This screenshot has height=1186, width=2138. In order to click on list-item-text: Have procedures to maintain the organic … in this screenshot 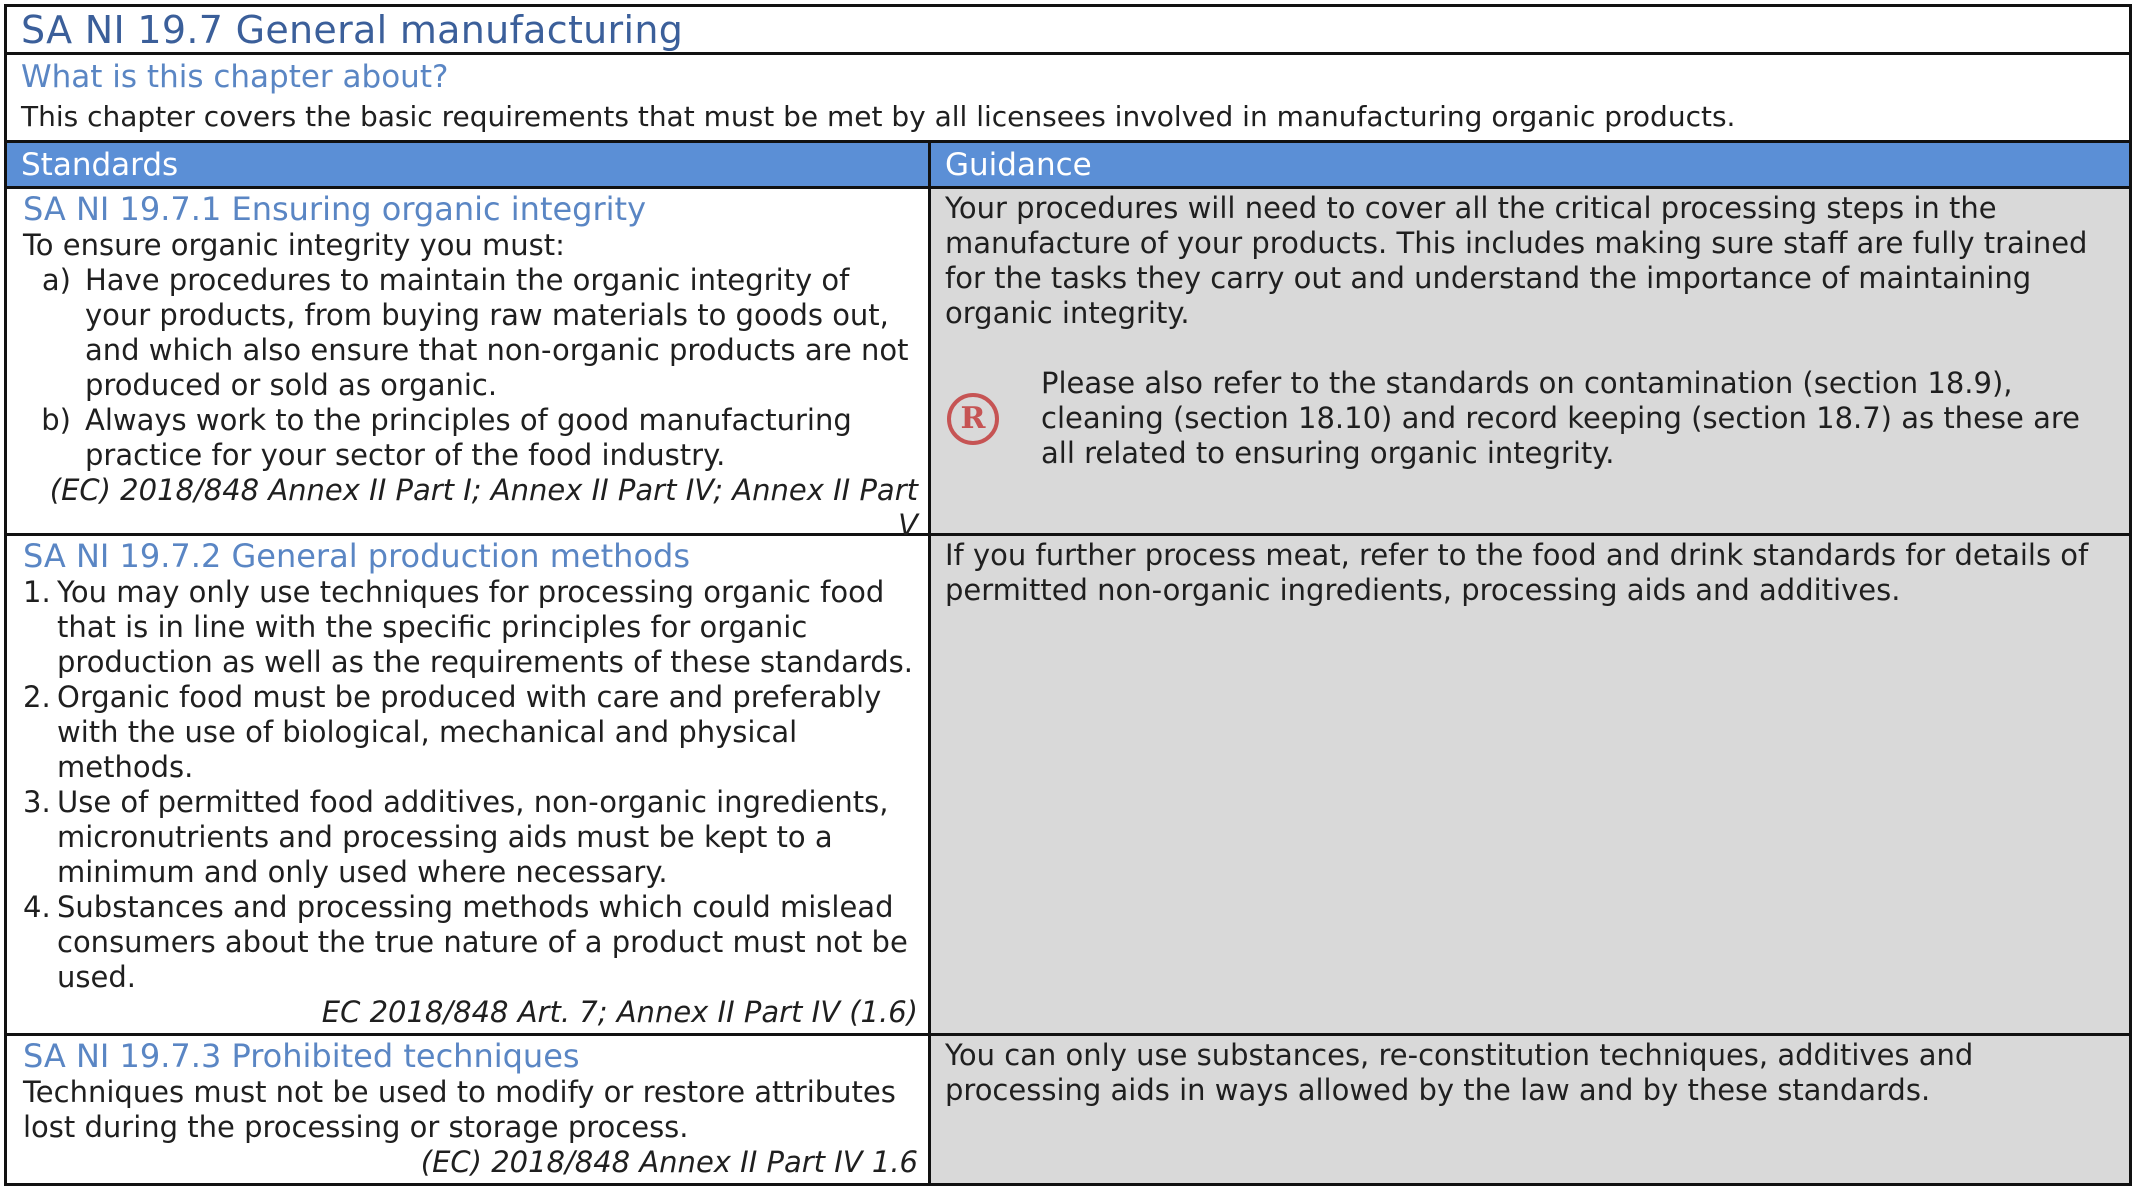, I will do `click(497, 332)`.